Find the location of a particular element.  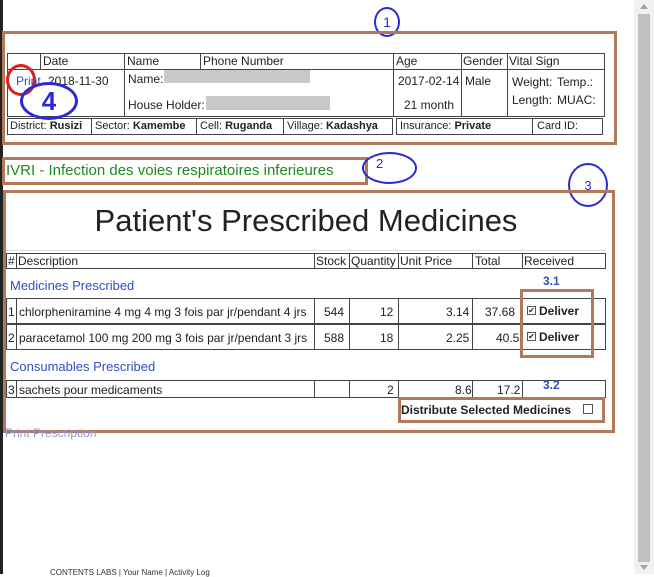

prescription-table-header is located at coordinates (306, 261).